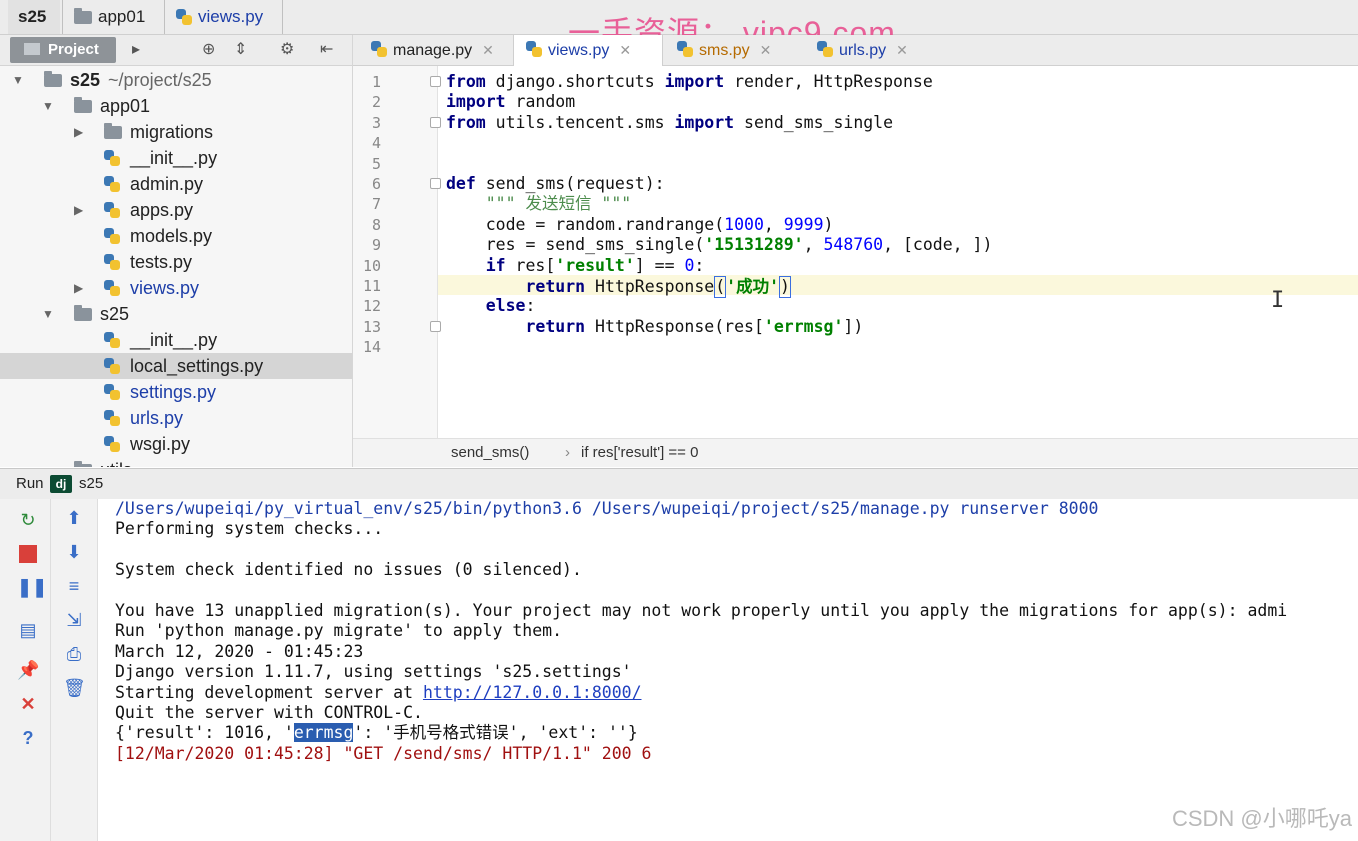 The width and height of the screenshot is (1358, 841). What do you see at coordinates (532, 692) in the screenshot?
I see `server-url-link: http://127.0.0.1:8000/` at bounding box center [532, 692].